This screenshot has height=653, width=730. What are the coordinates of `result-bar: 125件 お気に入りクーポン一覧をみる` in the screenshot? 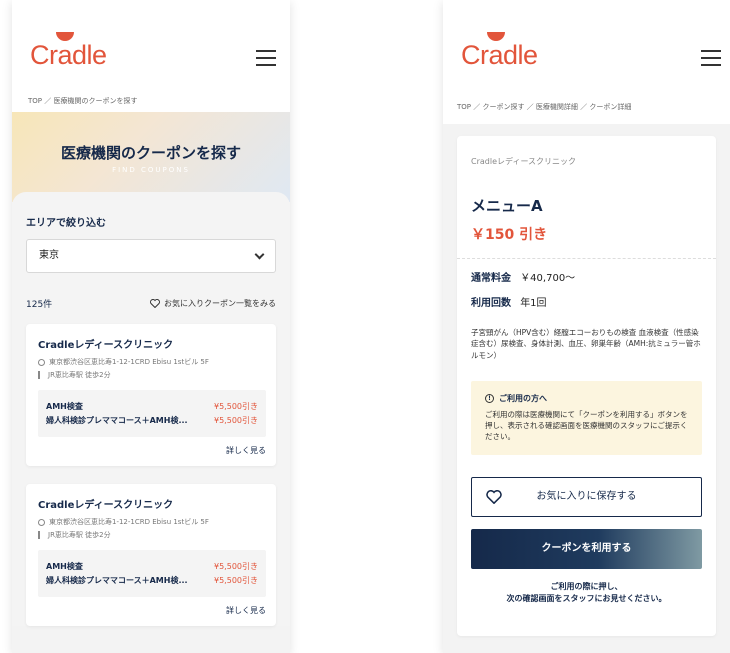 It's located at (151, 303).